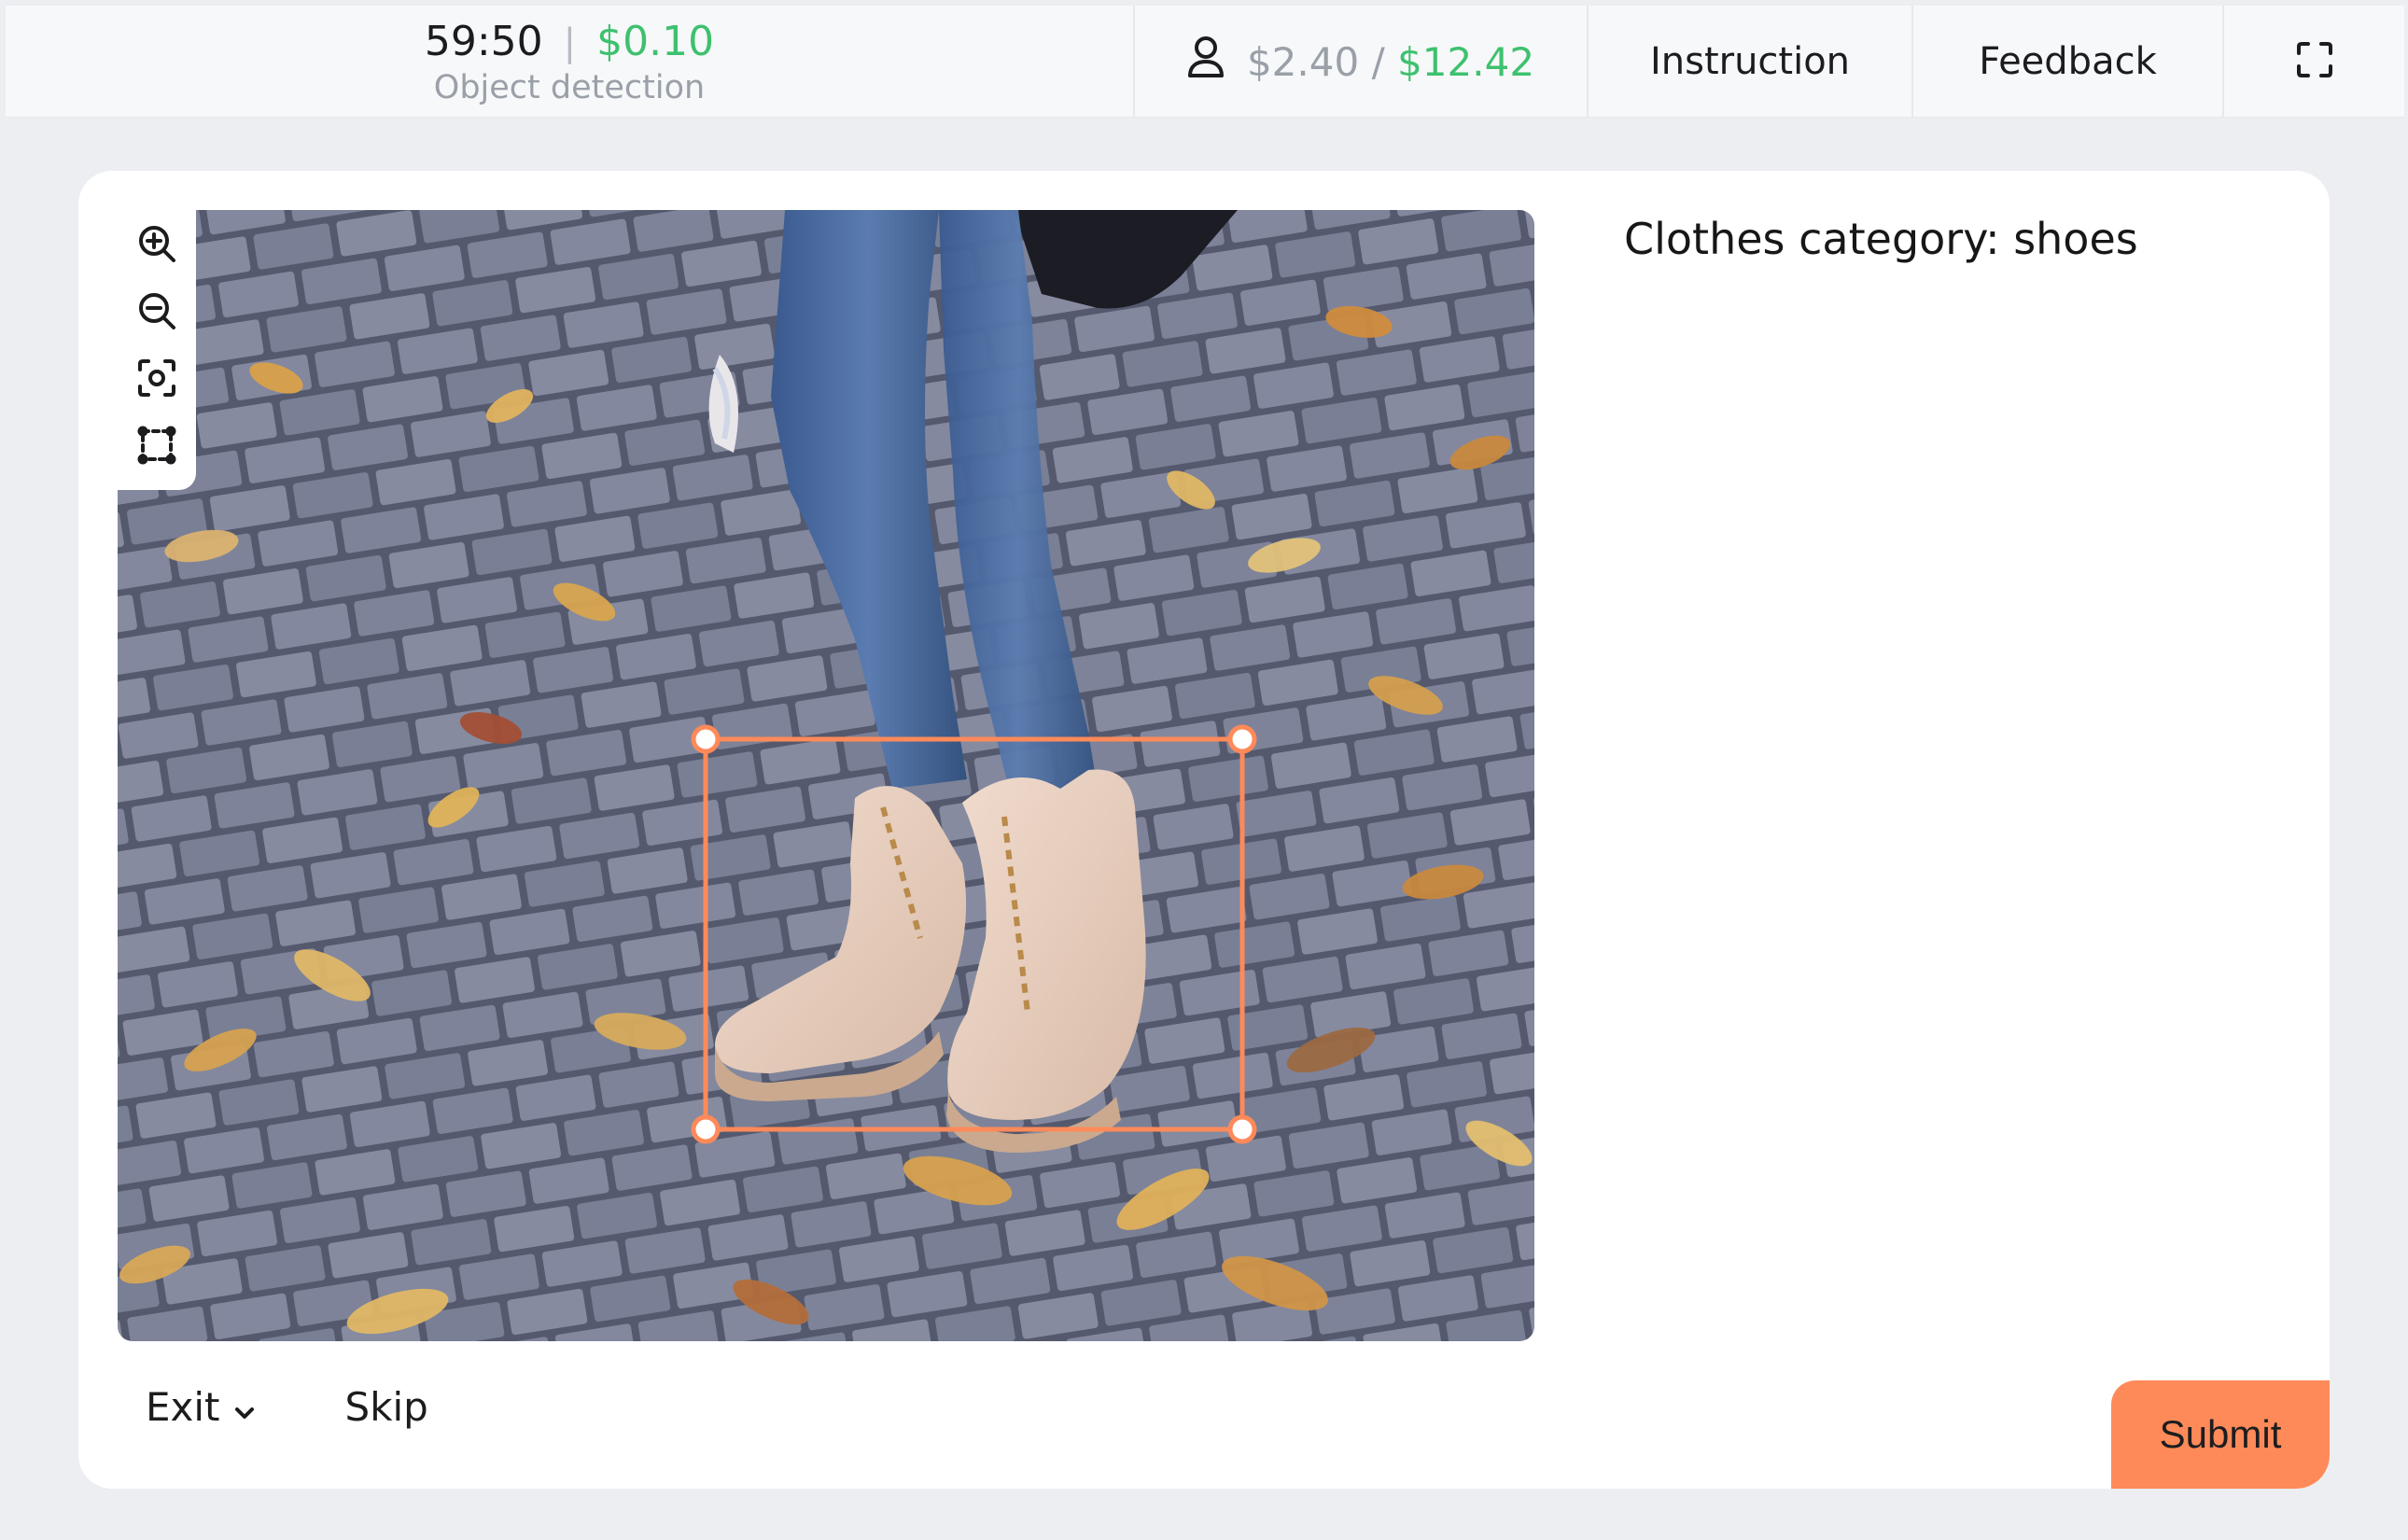 The width and height of the screenshot is (2408, 1540). I want to click on zoom-out-button, so click(156, 312).